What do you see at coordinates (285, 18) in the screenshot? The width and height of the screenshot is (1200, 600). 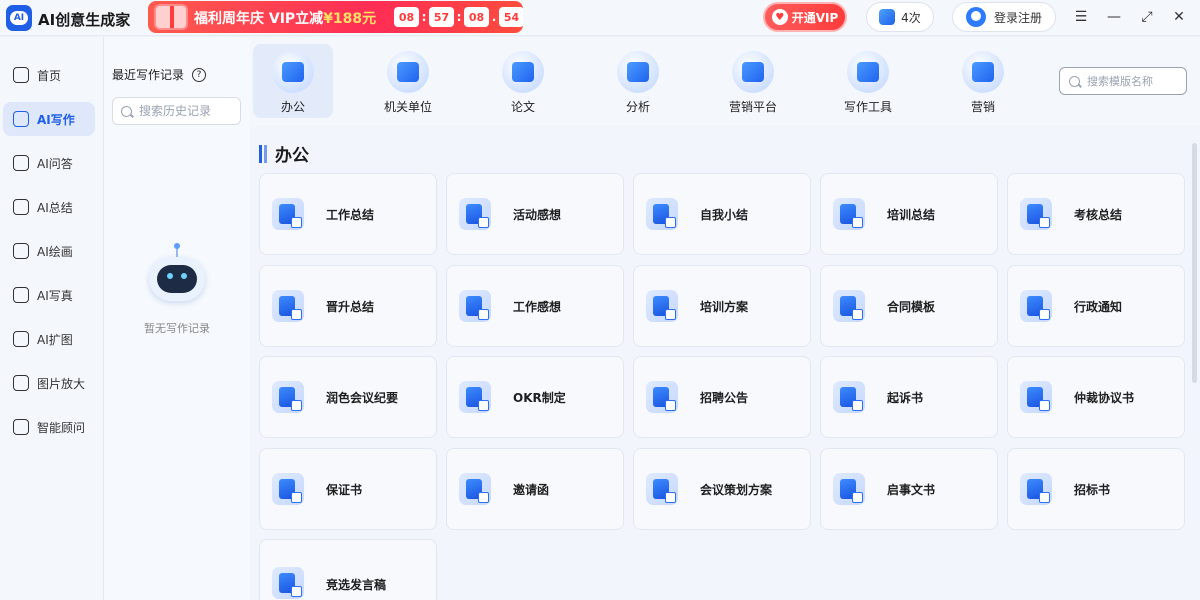 I see `promo-text: 福利周年庆 VIP立减¥188元` at bounding box center [285, 18].